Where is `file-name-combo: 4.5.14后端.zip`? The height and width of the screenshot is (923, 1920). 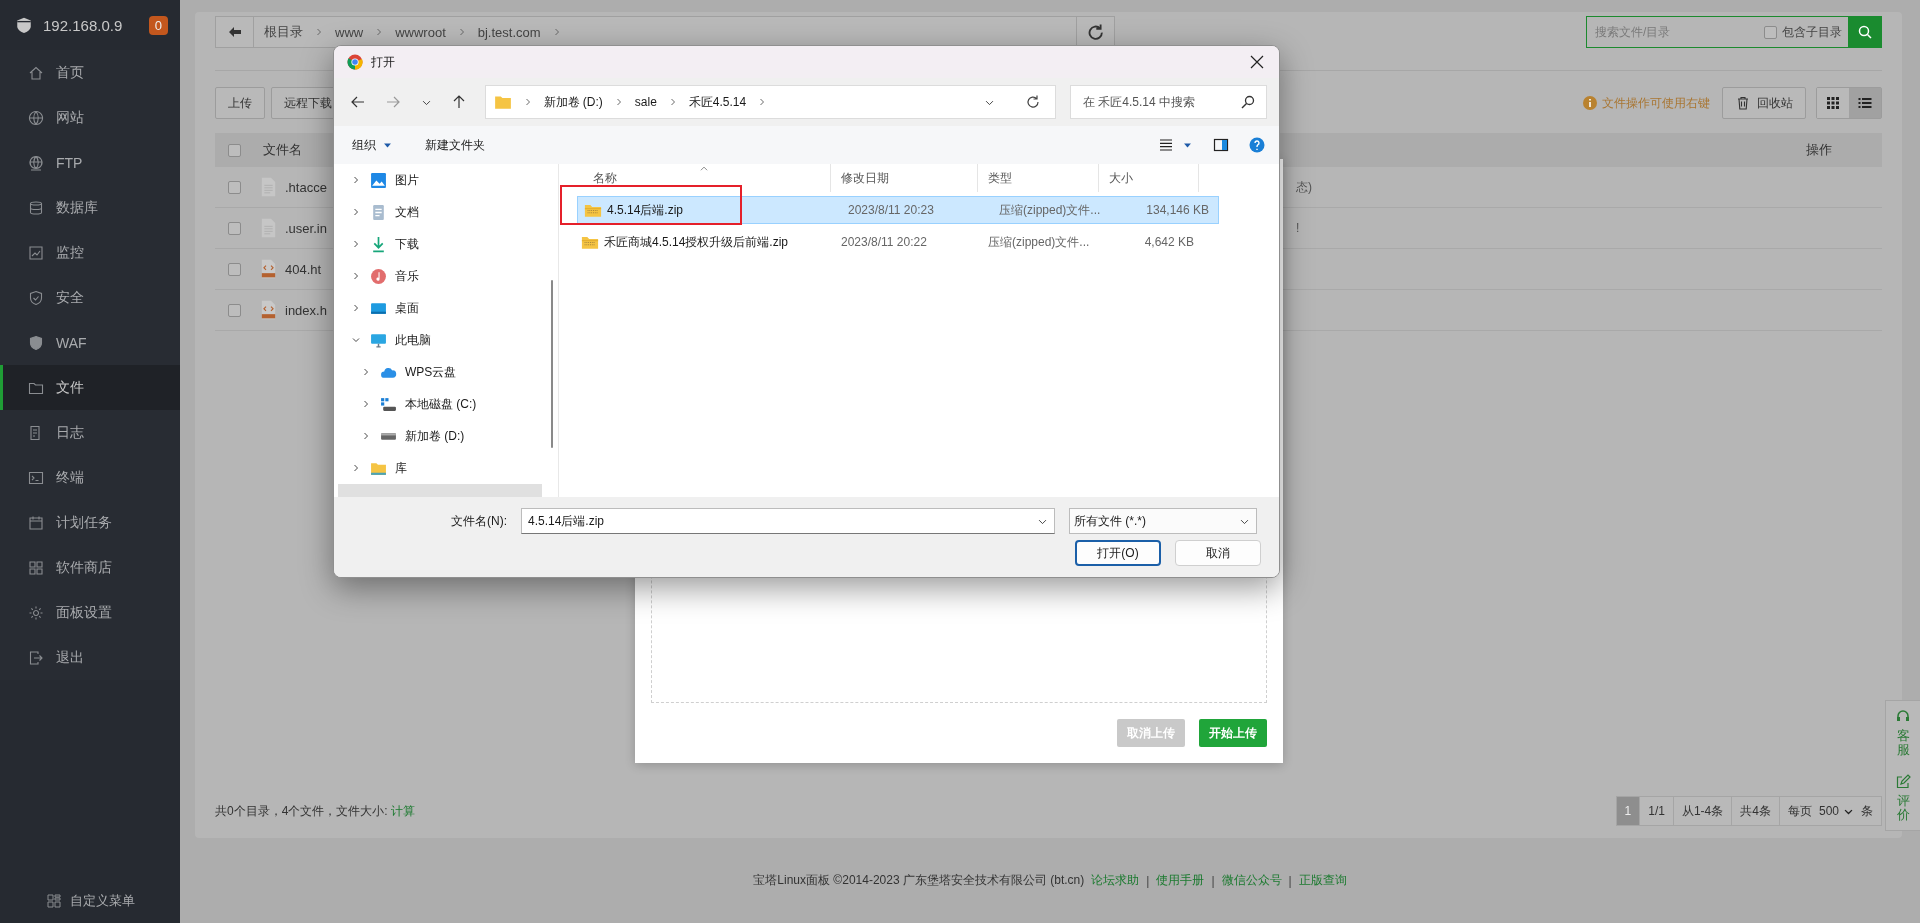 file-name-combo: 4.5.14后端.zip is located at coordinates (788, 521).